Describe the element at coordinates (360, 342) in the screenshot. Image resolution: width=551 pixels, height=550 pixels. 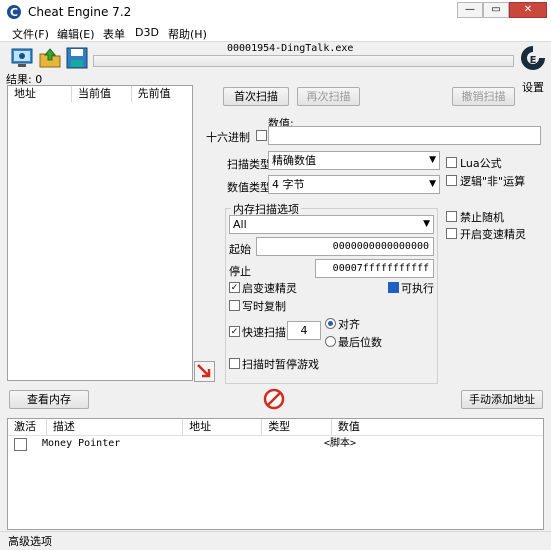
I see `last-digits-label: 最后位数` at that location.